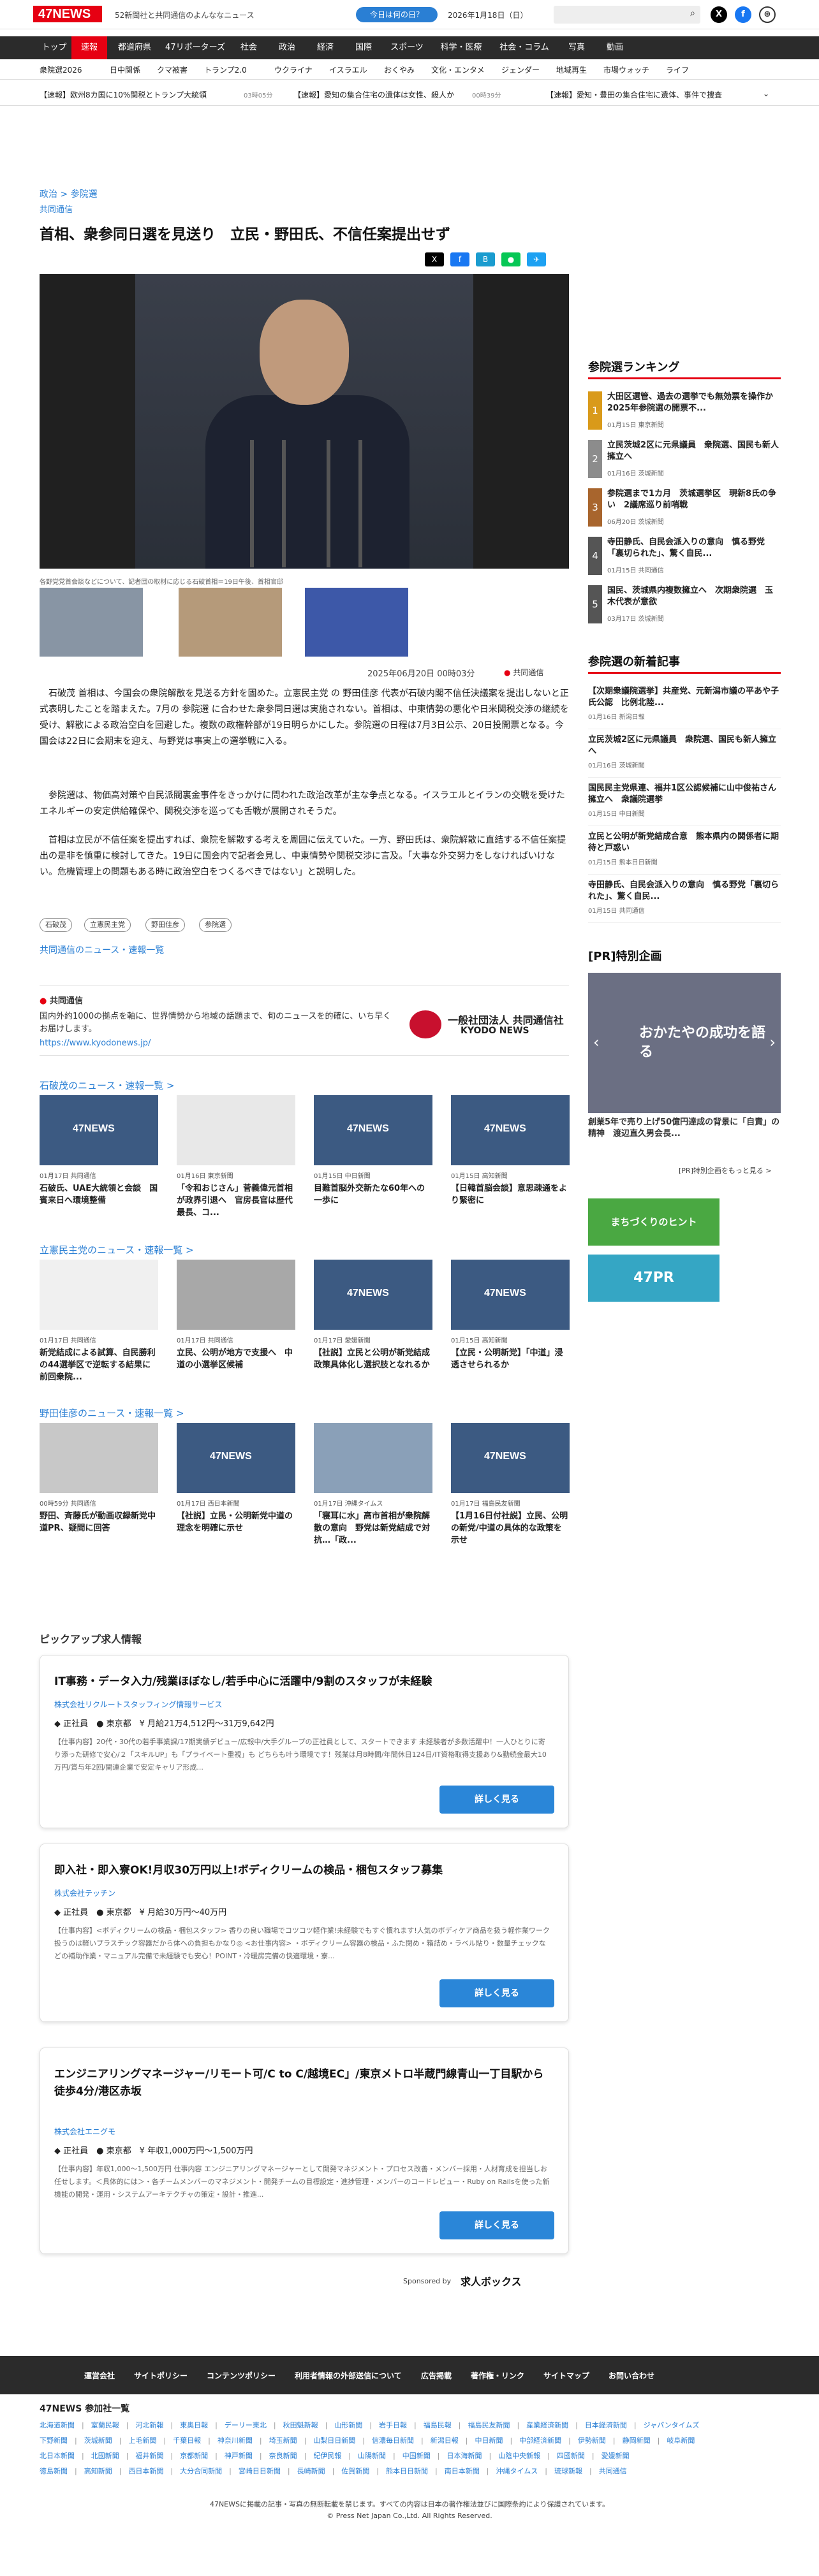  What do you see at coordinates (684, 842) in the screenshot?
I see `newest-title: 立民と公明が新党結成合意 熊本県内の関係者に期待と戸惑い` at bounding box center [684, 842].